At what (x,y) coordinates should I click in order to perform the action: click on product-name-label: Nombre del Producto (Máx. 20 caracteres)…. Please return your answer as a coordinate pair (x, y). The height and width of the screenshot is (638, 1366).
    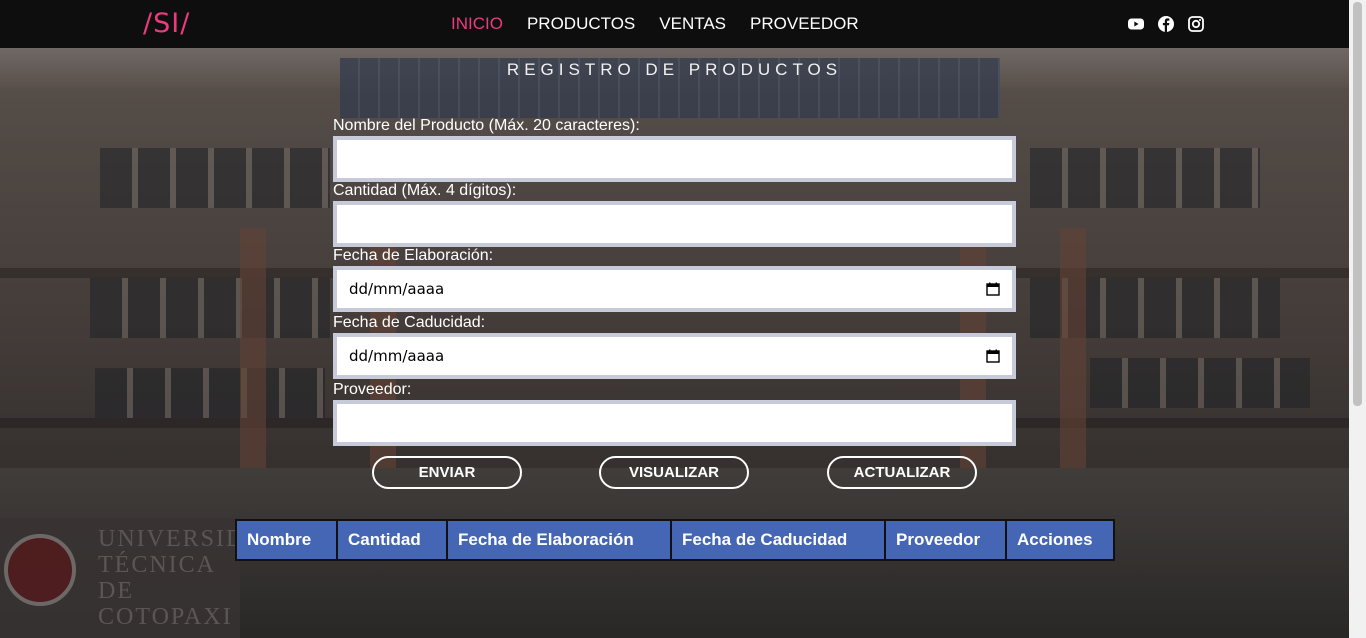
    Looking at the image, I should click on (486, 125).